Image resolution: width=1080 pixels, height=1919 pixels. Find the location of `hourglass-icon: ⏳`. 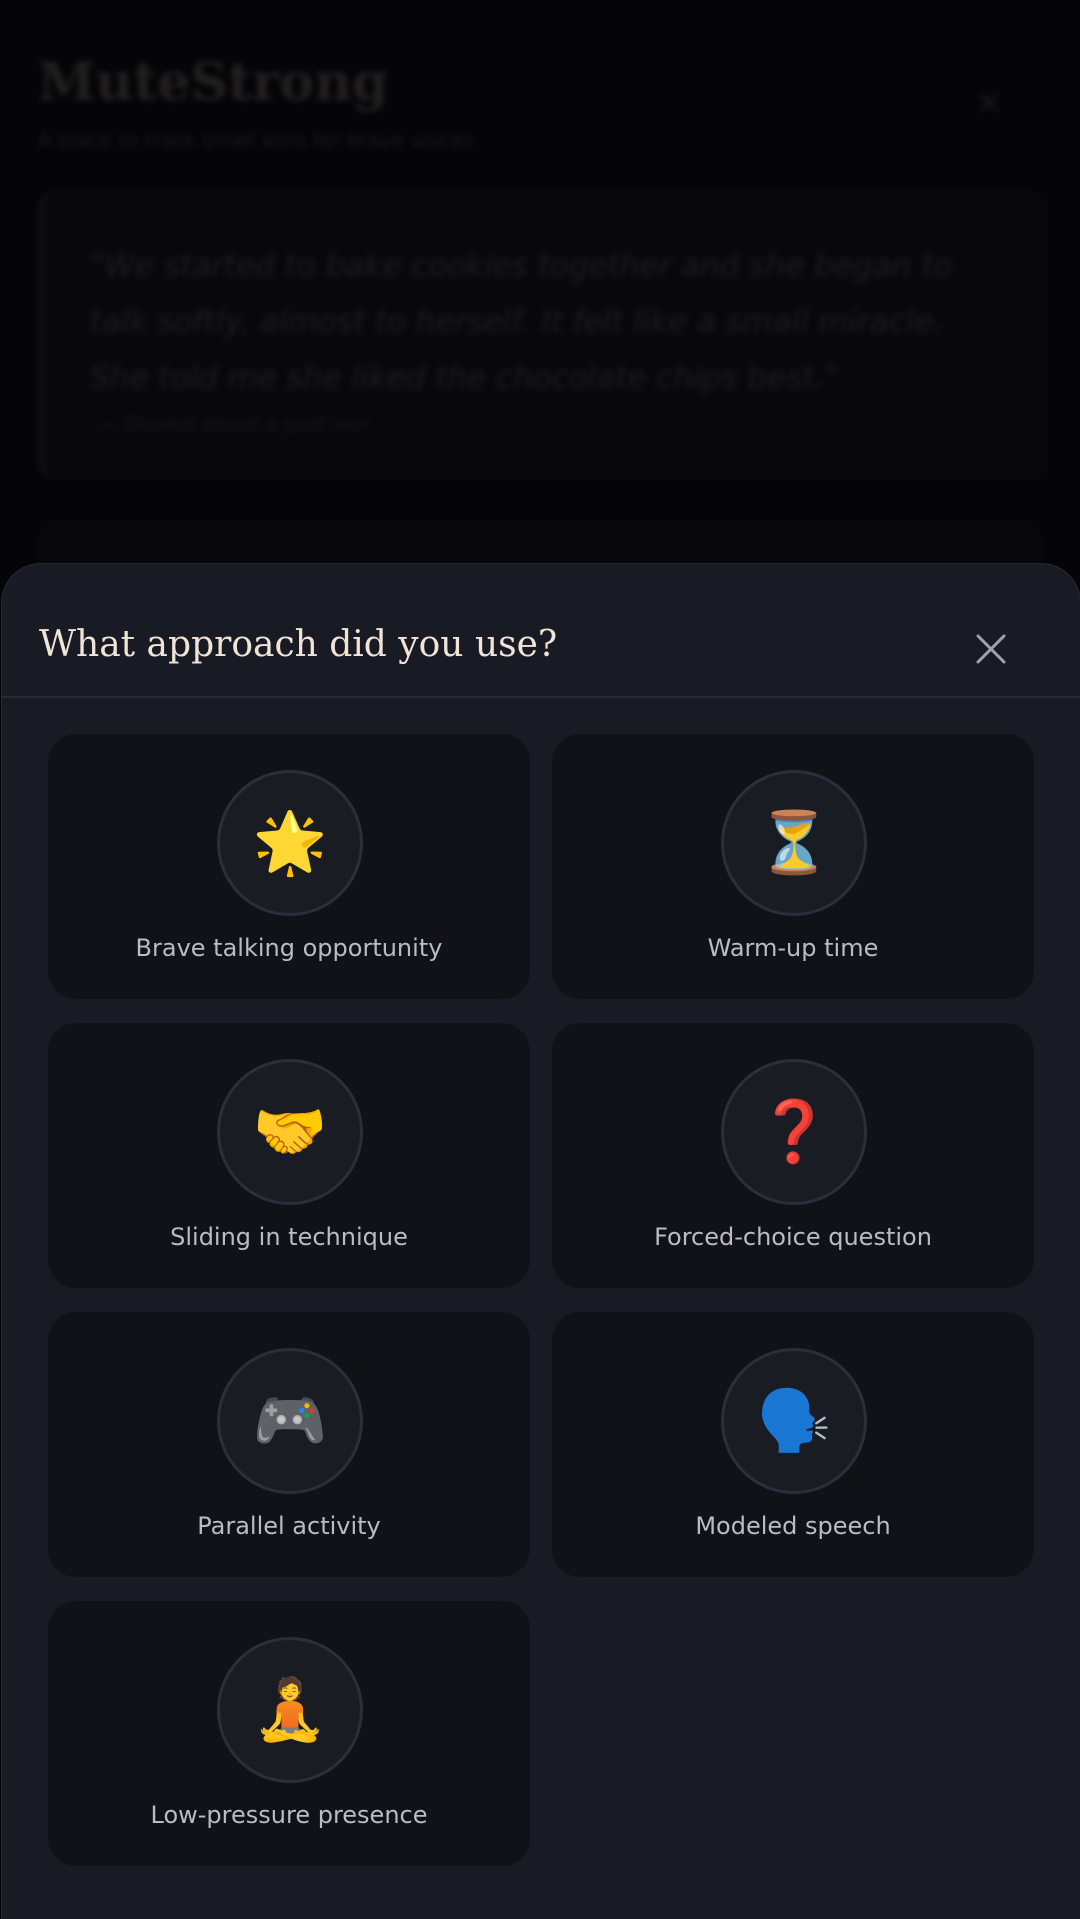

hourglass-icon: ⏳ is located at coordinates (794, 843).